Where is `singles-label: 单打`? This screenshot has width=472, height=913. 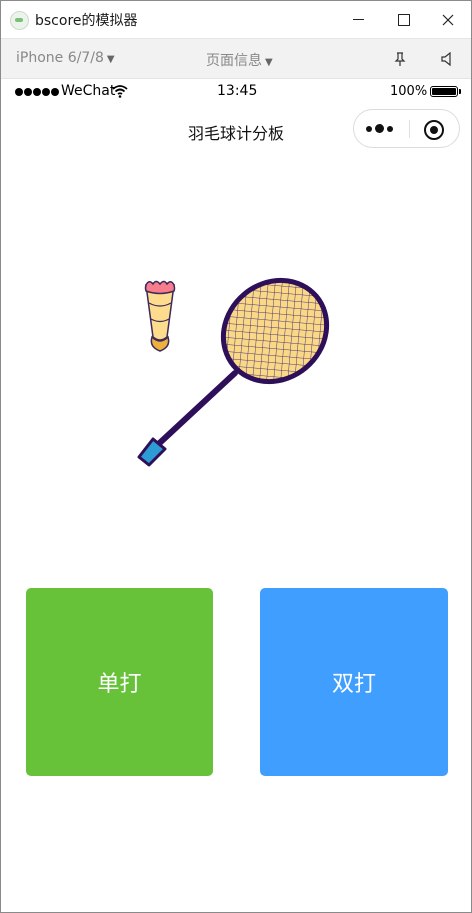 singles-label: 单打 is located at coordinates (119, 684).